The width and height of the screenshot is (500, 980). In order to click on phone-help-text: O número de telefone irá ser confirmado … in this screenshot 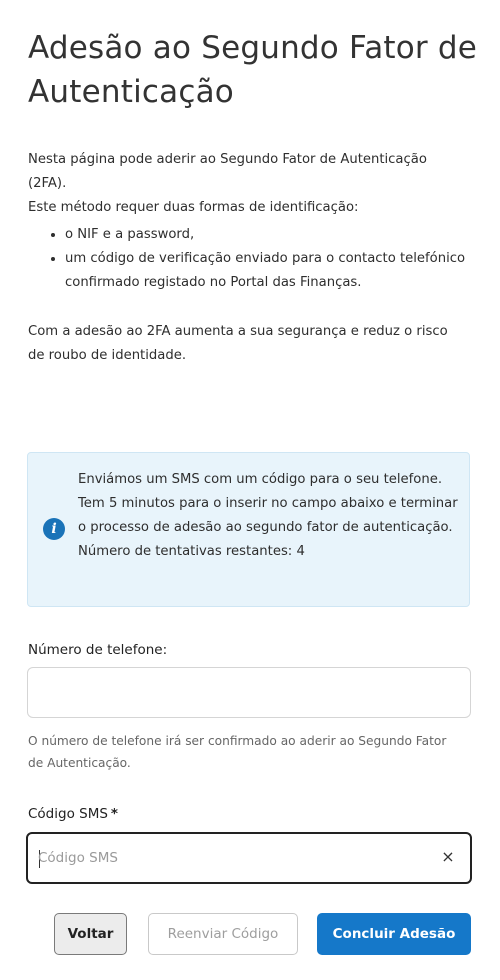, I will do `click(237, 752)`.